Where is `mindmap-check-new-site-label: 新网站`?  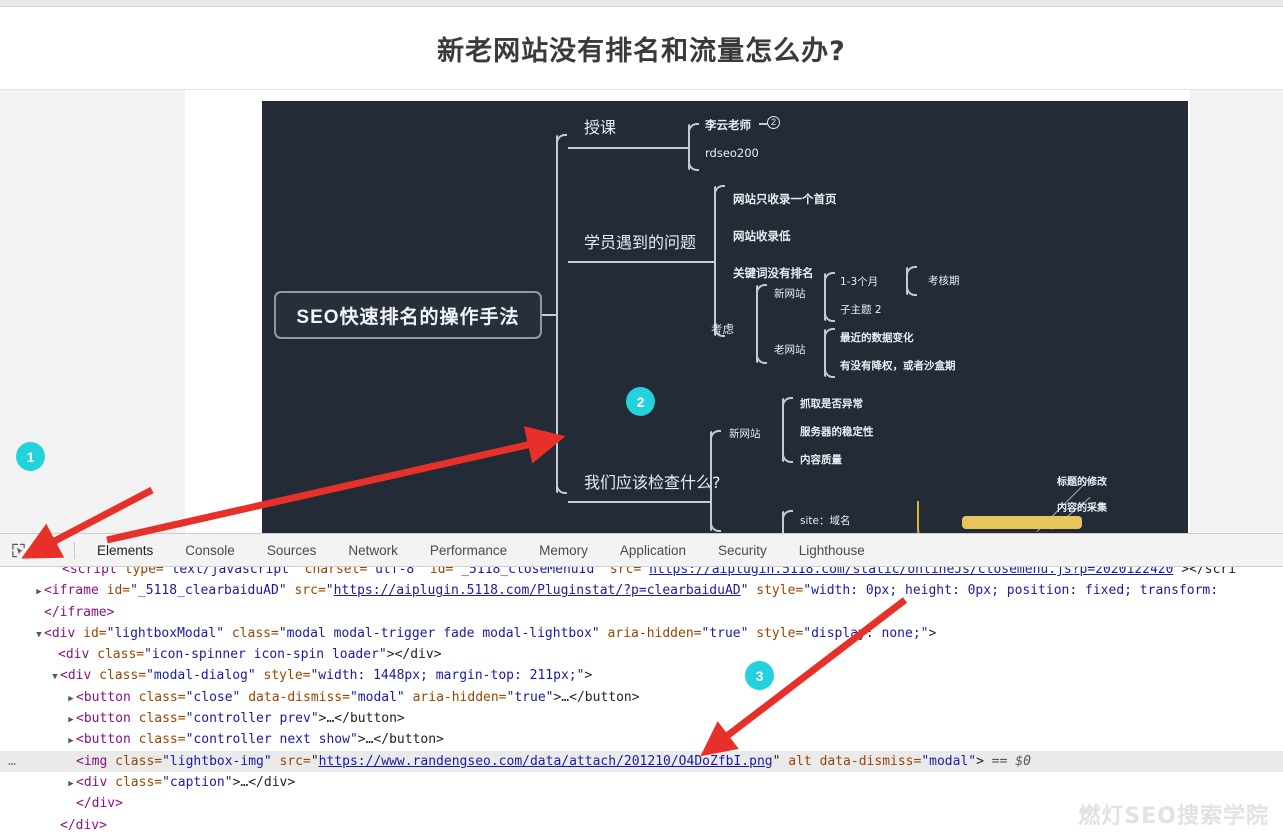 mindmap-check-new-site-label: 新网站 is located at coordinates (745, 434).